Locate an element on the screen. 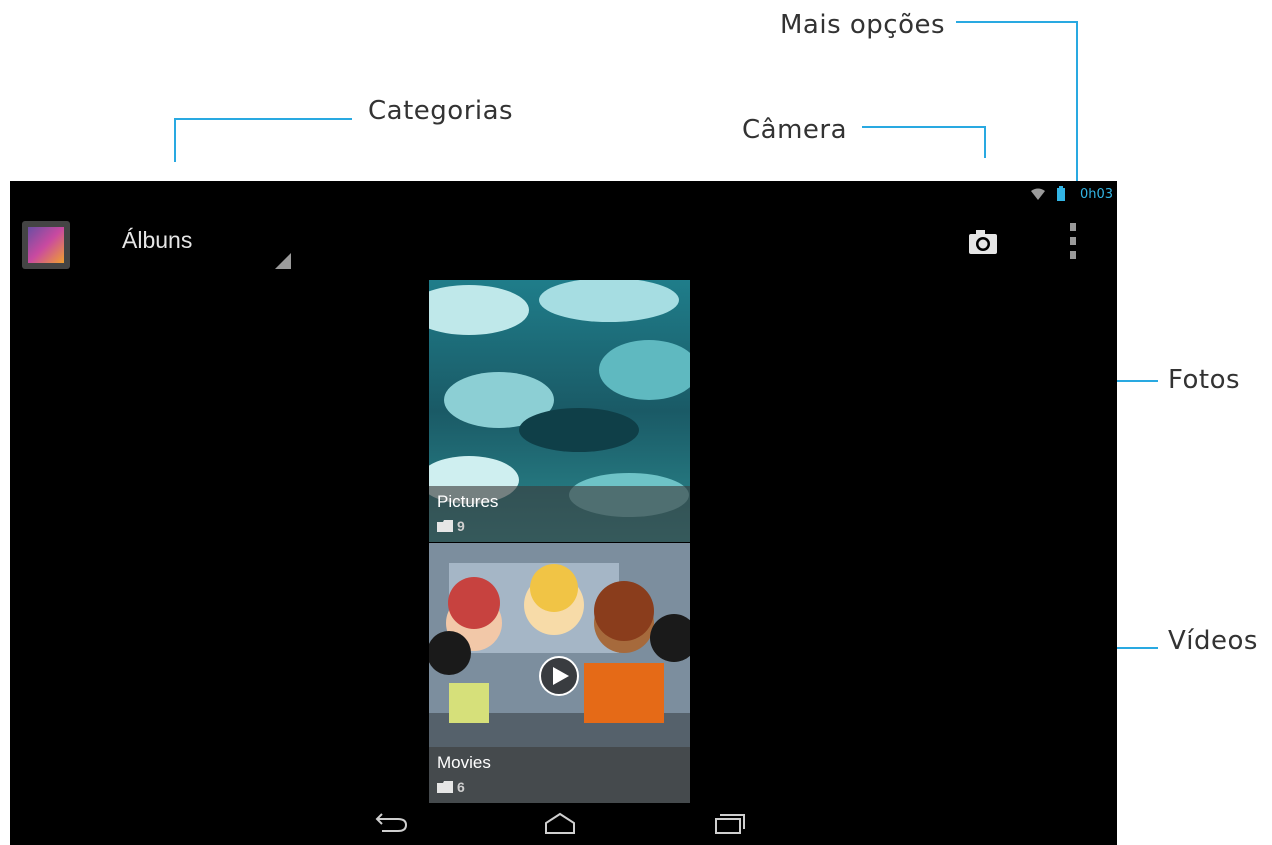 The image size is (1272, 845). status-time: 0h03 is located at coordinates (1096, 194).